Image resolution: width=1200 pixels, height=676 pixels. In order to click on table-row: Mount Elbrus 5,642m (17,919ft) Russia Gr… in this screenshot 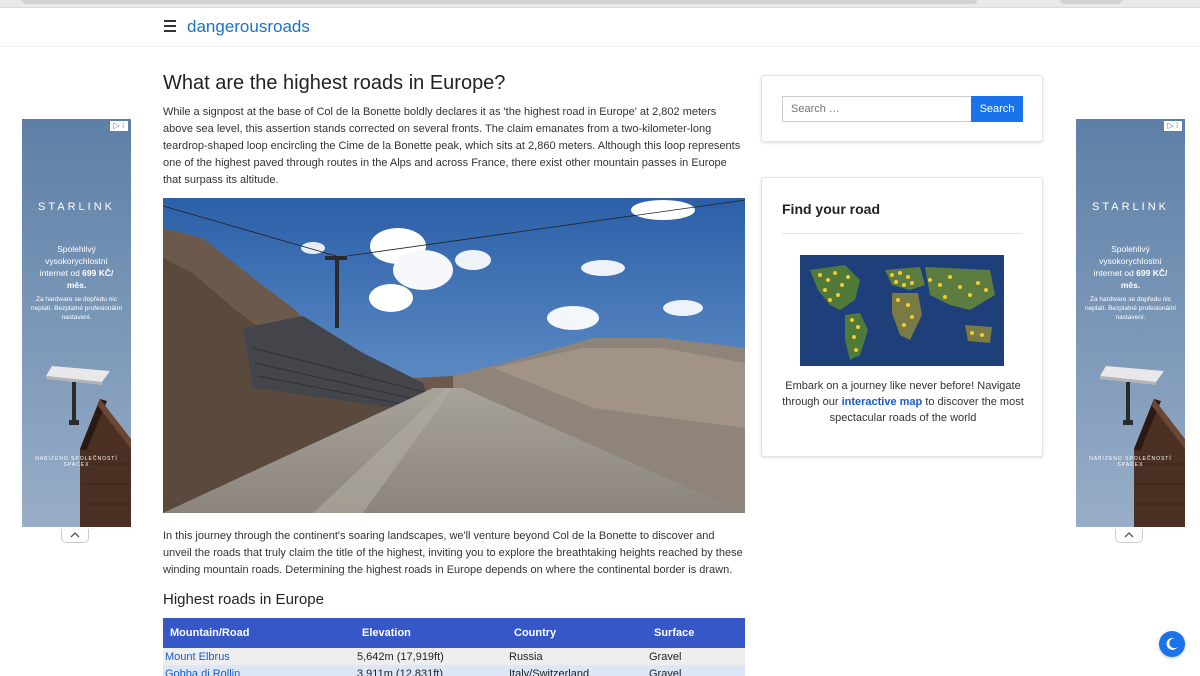, I will do `click(454, 656)`.